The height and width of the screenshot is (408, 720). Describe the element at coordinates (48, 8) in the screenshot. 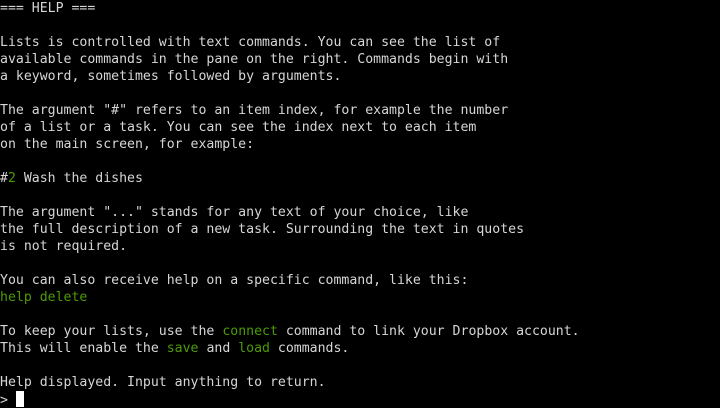

I see `help-header: === HELP ===` at that location.